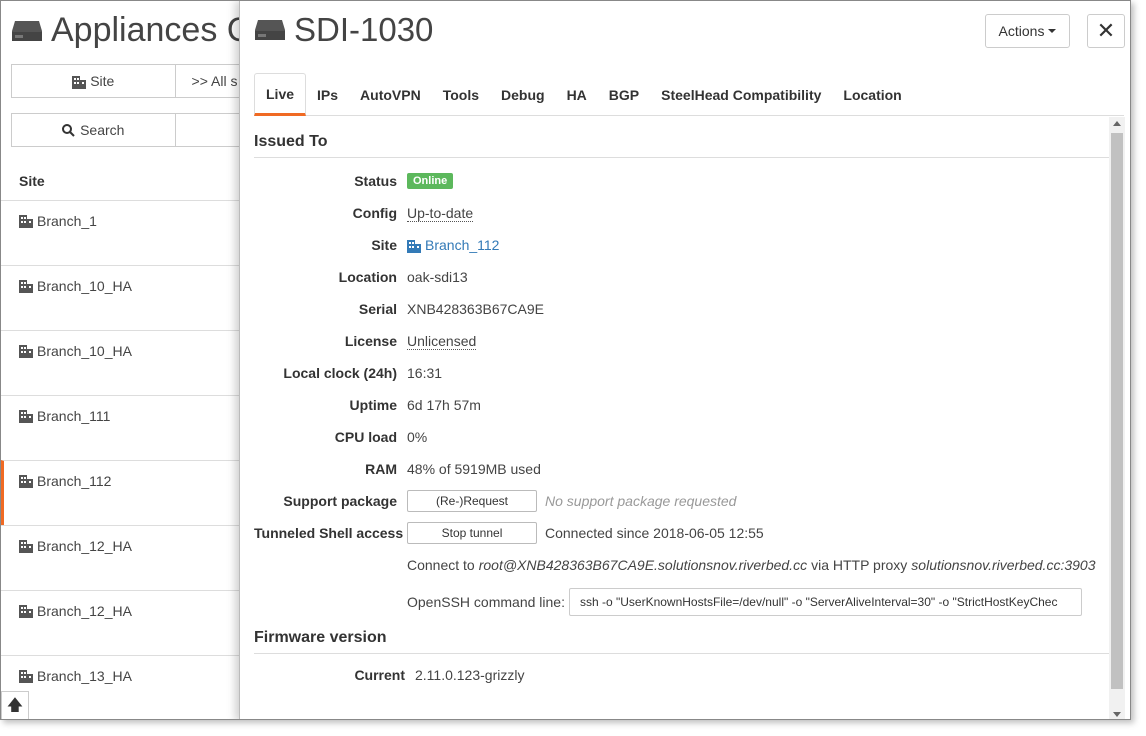 The height and width of the screenshot is (736, 1146). I want to click on tab-steelhead-compatibility: SteelHead Compatibility, so click(741, 94).